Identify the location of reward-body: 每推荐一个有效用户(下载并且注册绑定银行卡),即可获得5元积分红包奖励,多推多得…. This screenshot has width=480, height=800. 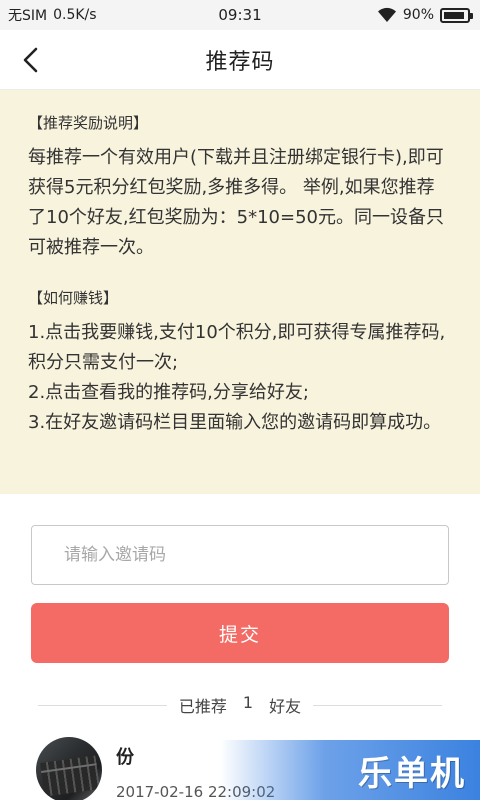
(236, 202).